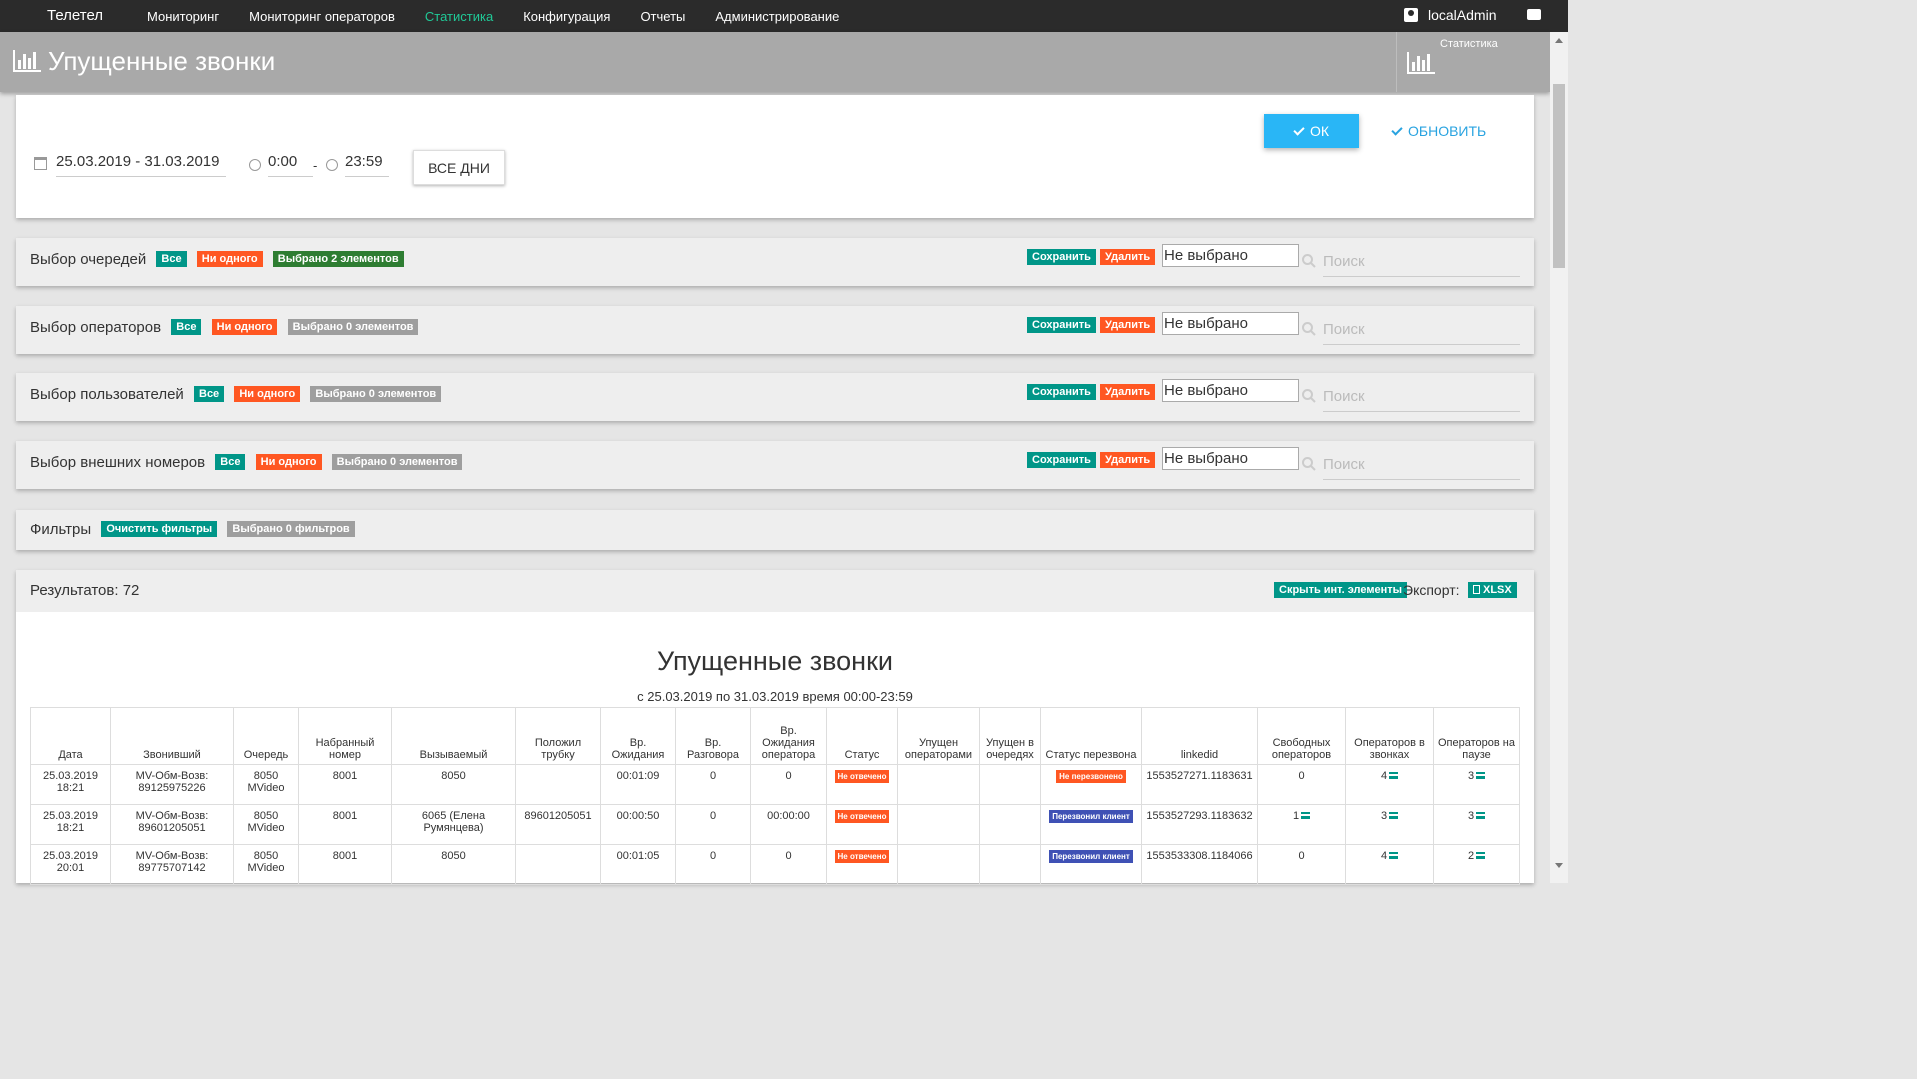  I want to click on time-from-input: 0:00, so click(290, 165).